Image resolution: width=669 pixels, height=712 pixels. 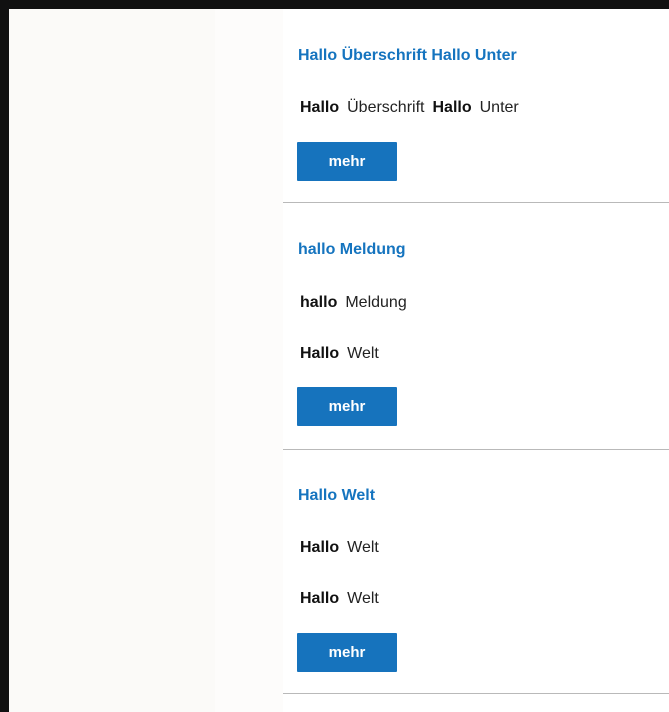 What do you see at coordinates (347, 652) in the screenshot?
I see `more-button: mehr` at bounding box center [347, 652].